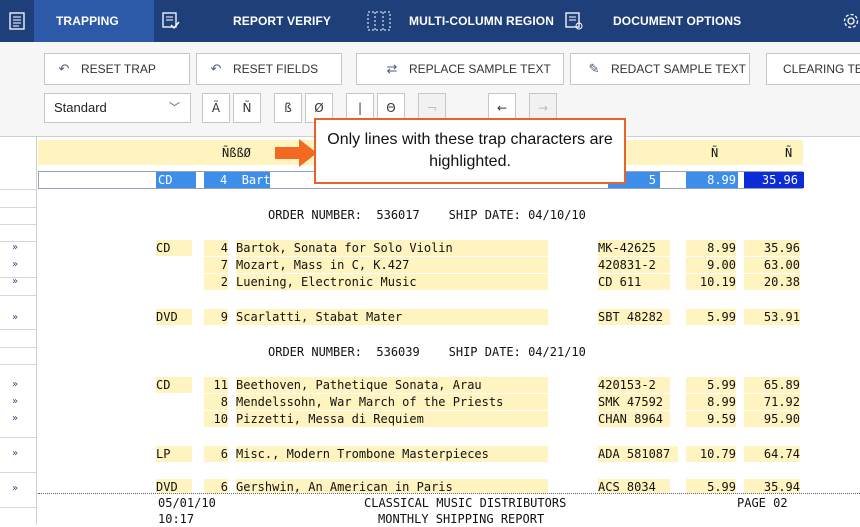 The height and width of the screenshot is (527, 860). Describe the element at coordinates (594, 68) in the screenshot. I see `redact-icon: ✎` at that location.